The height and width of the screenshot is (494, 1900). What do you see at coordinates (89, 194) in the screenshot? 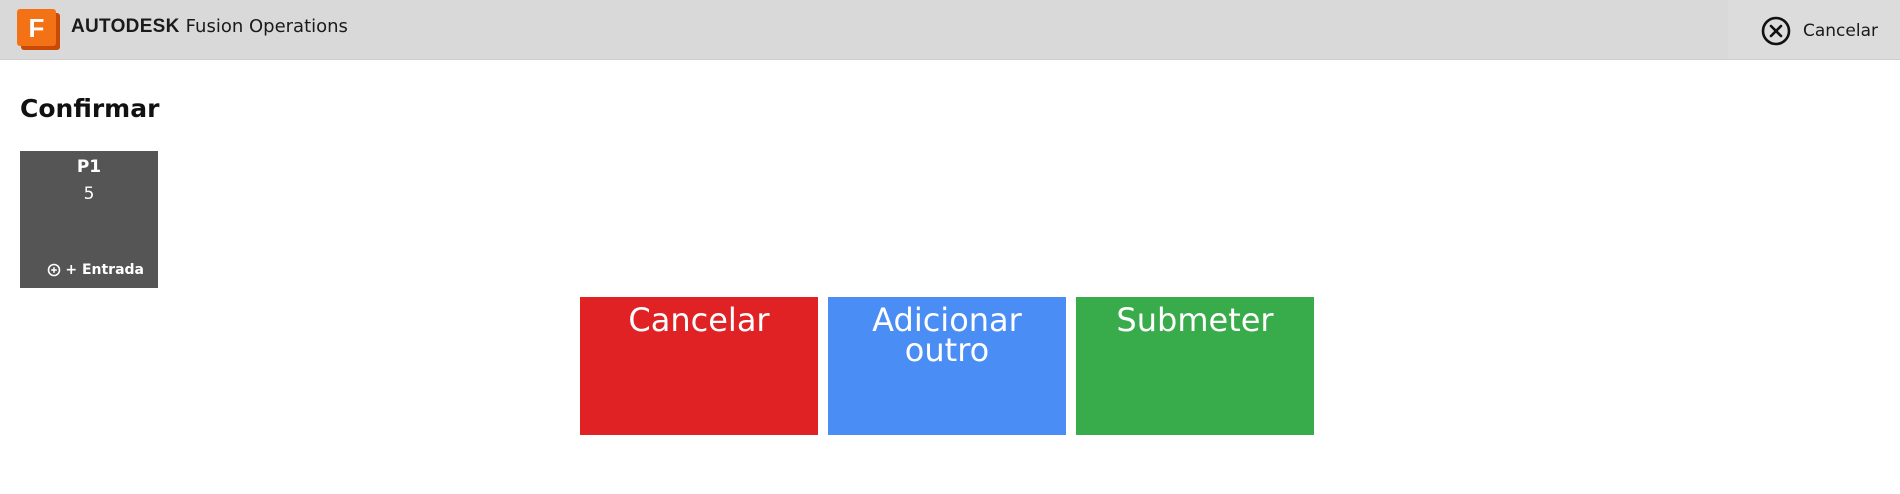
I see `tile-value: 5` at bounding box center [89, 194].